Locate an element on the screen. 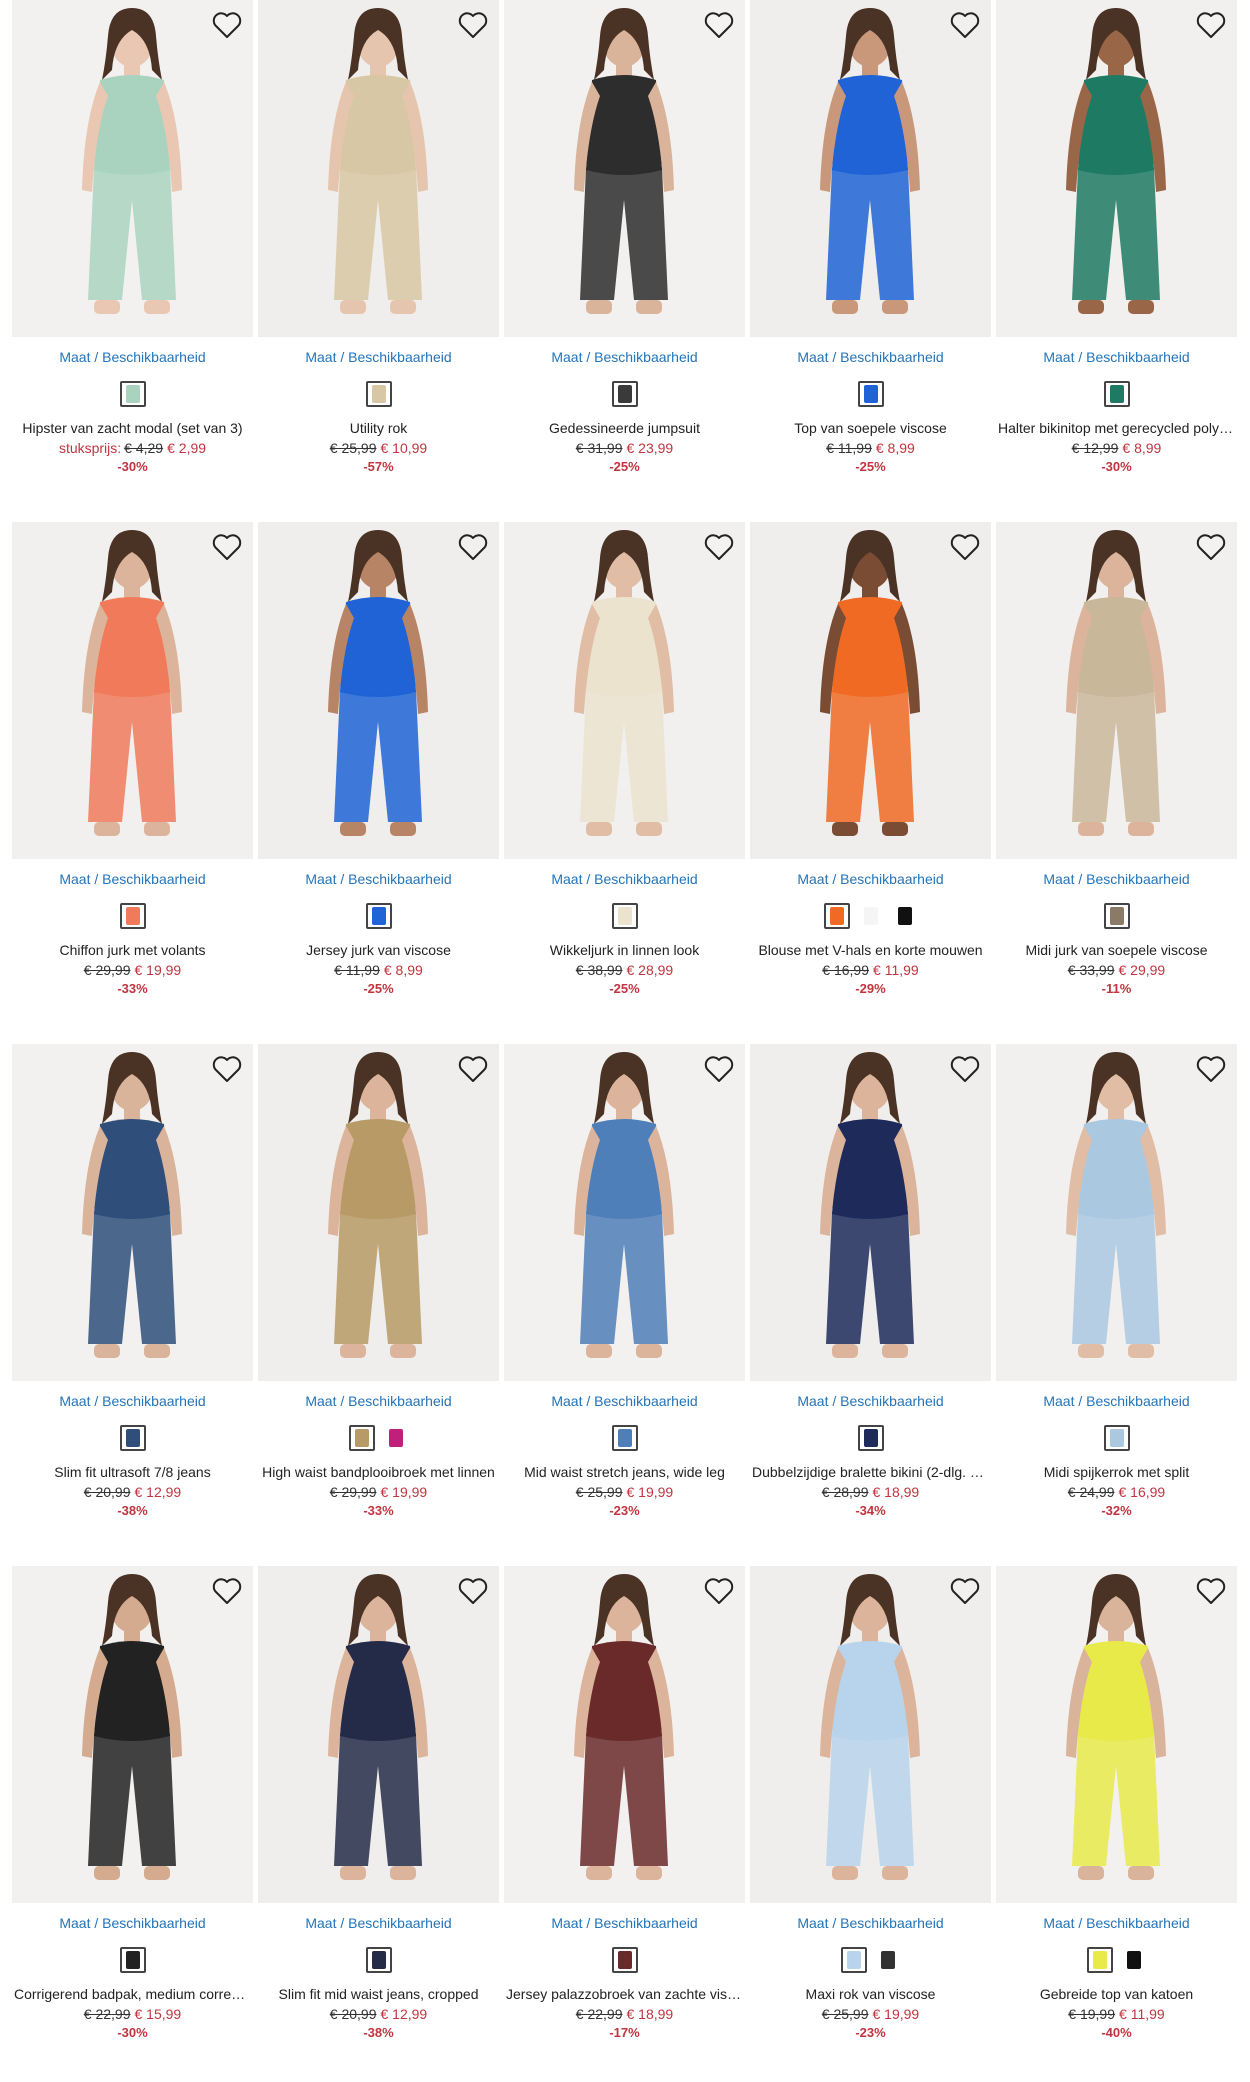  product-name: Utility rok is located at coordinates (378, 428).